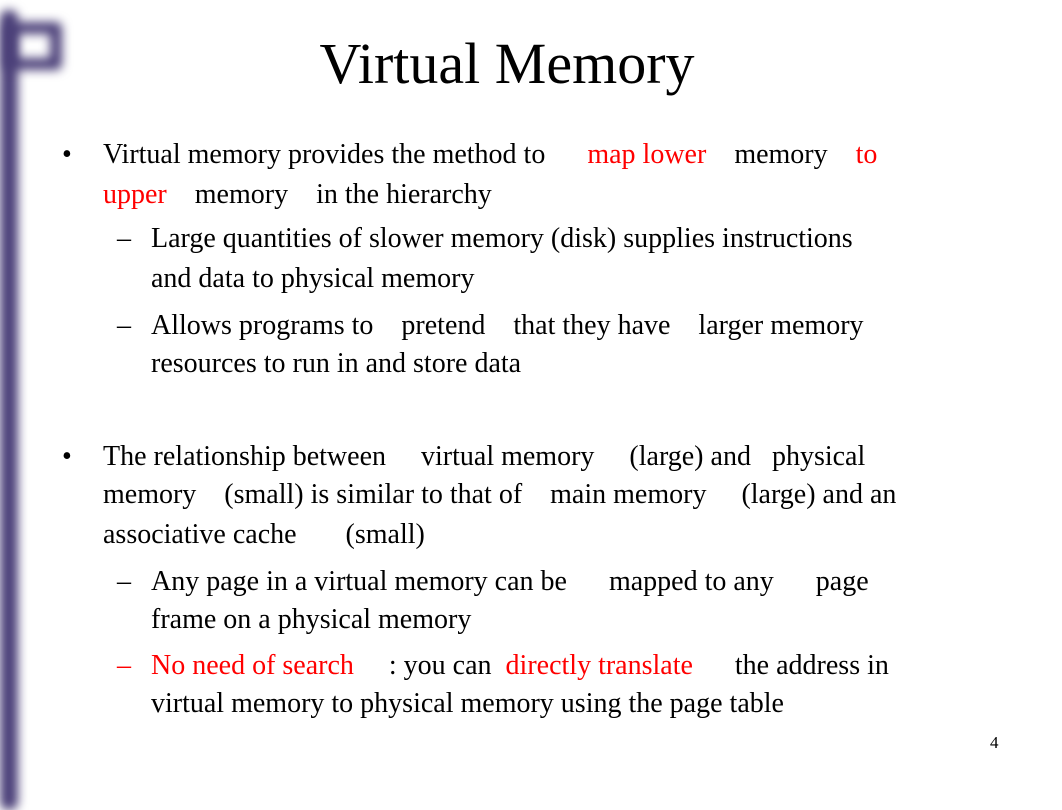  What do you see at coordinates (781, 154) in the screenshot?
I see `text: memory` at bounding box center [781, 154].